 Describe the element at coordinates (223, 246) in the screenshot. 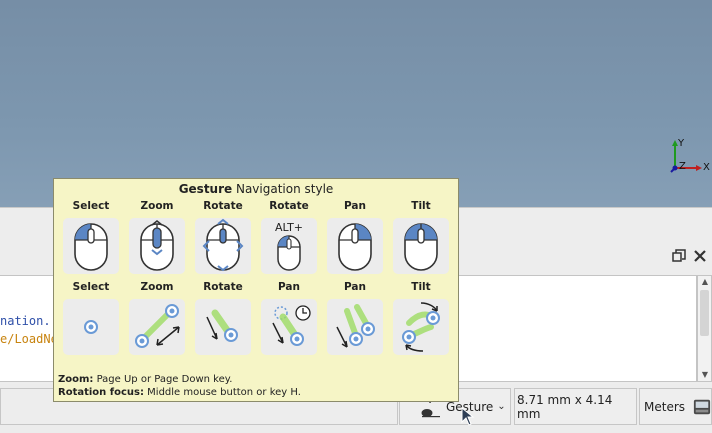

I see `mouse-right-drag-icon` at that location.